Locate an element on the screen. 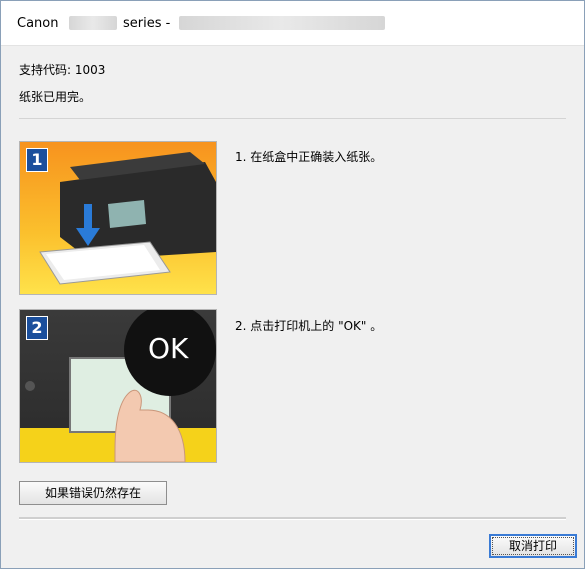  redacted-model-name is located at coordinates (93, 23).